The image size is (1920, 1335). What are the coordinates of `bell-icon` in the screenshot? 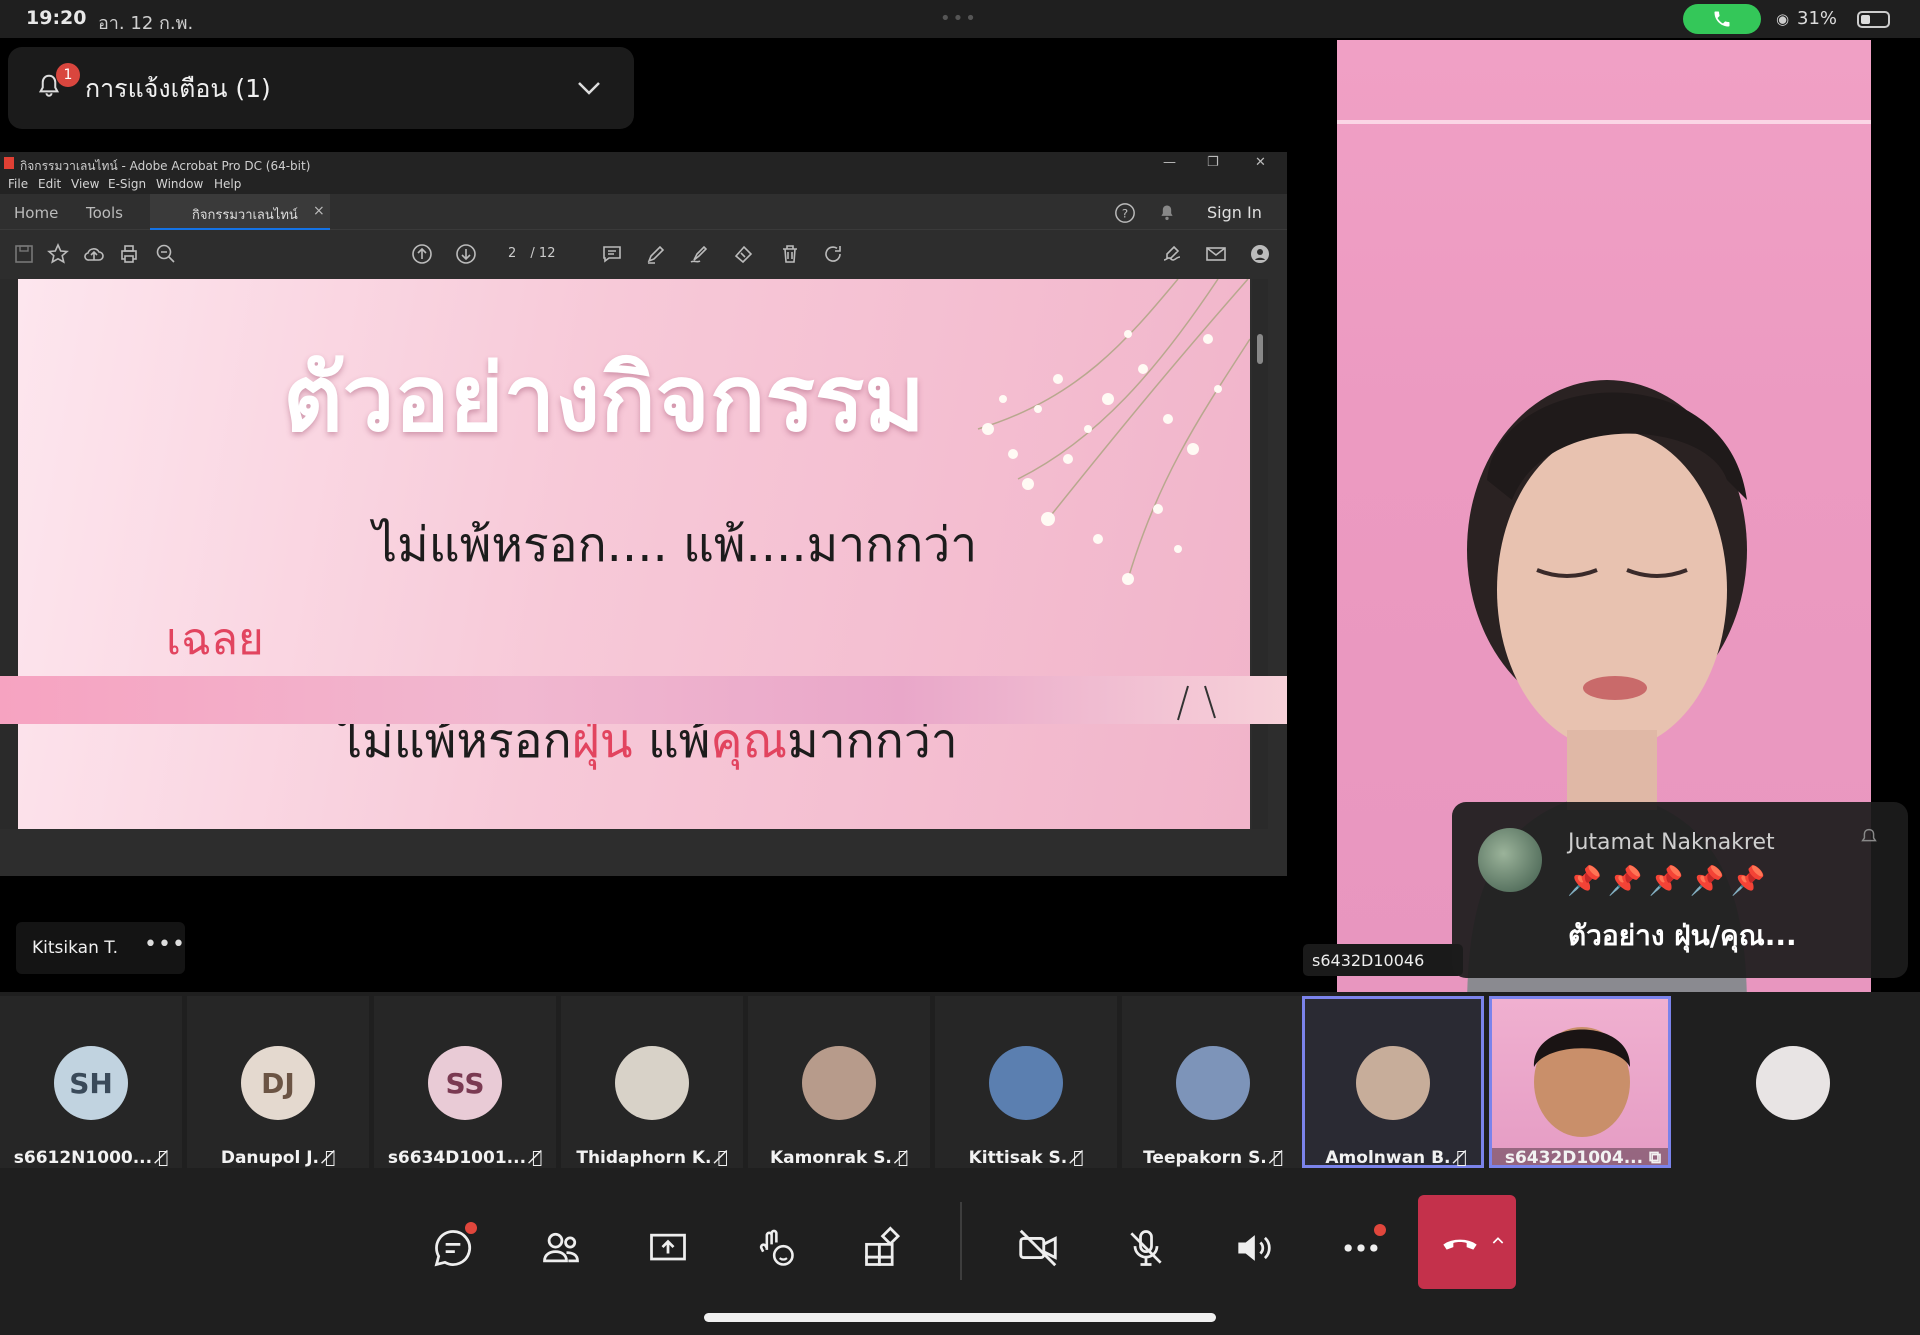 It's located at (1167, 213).